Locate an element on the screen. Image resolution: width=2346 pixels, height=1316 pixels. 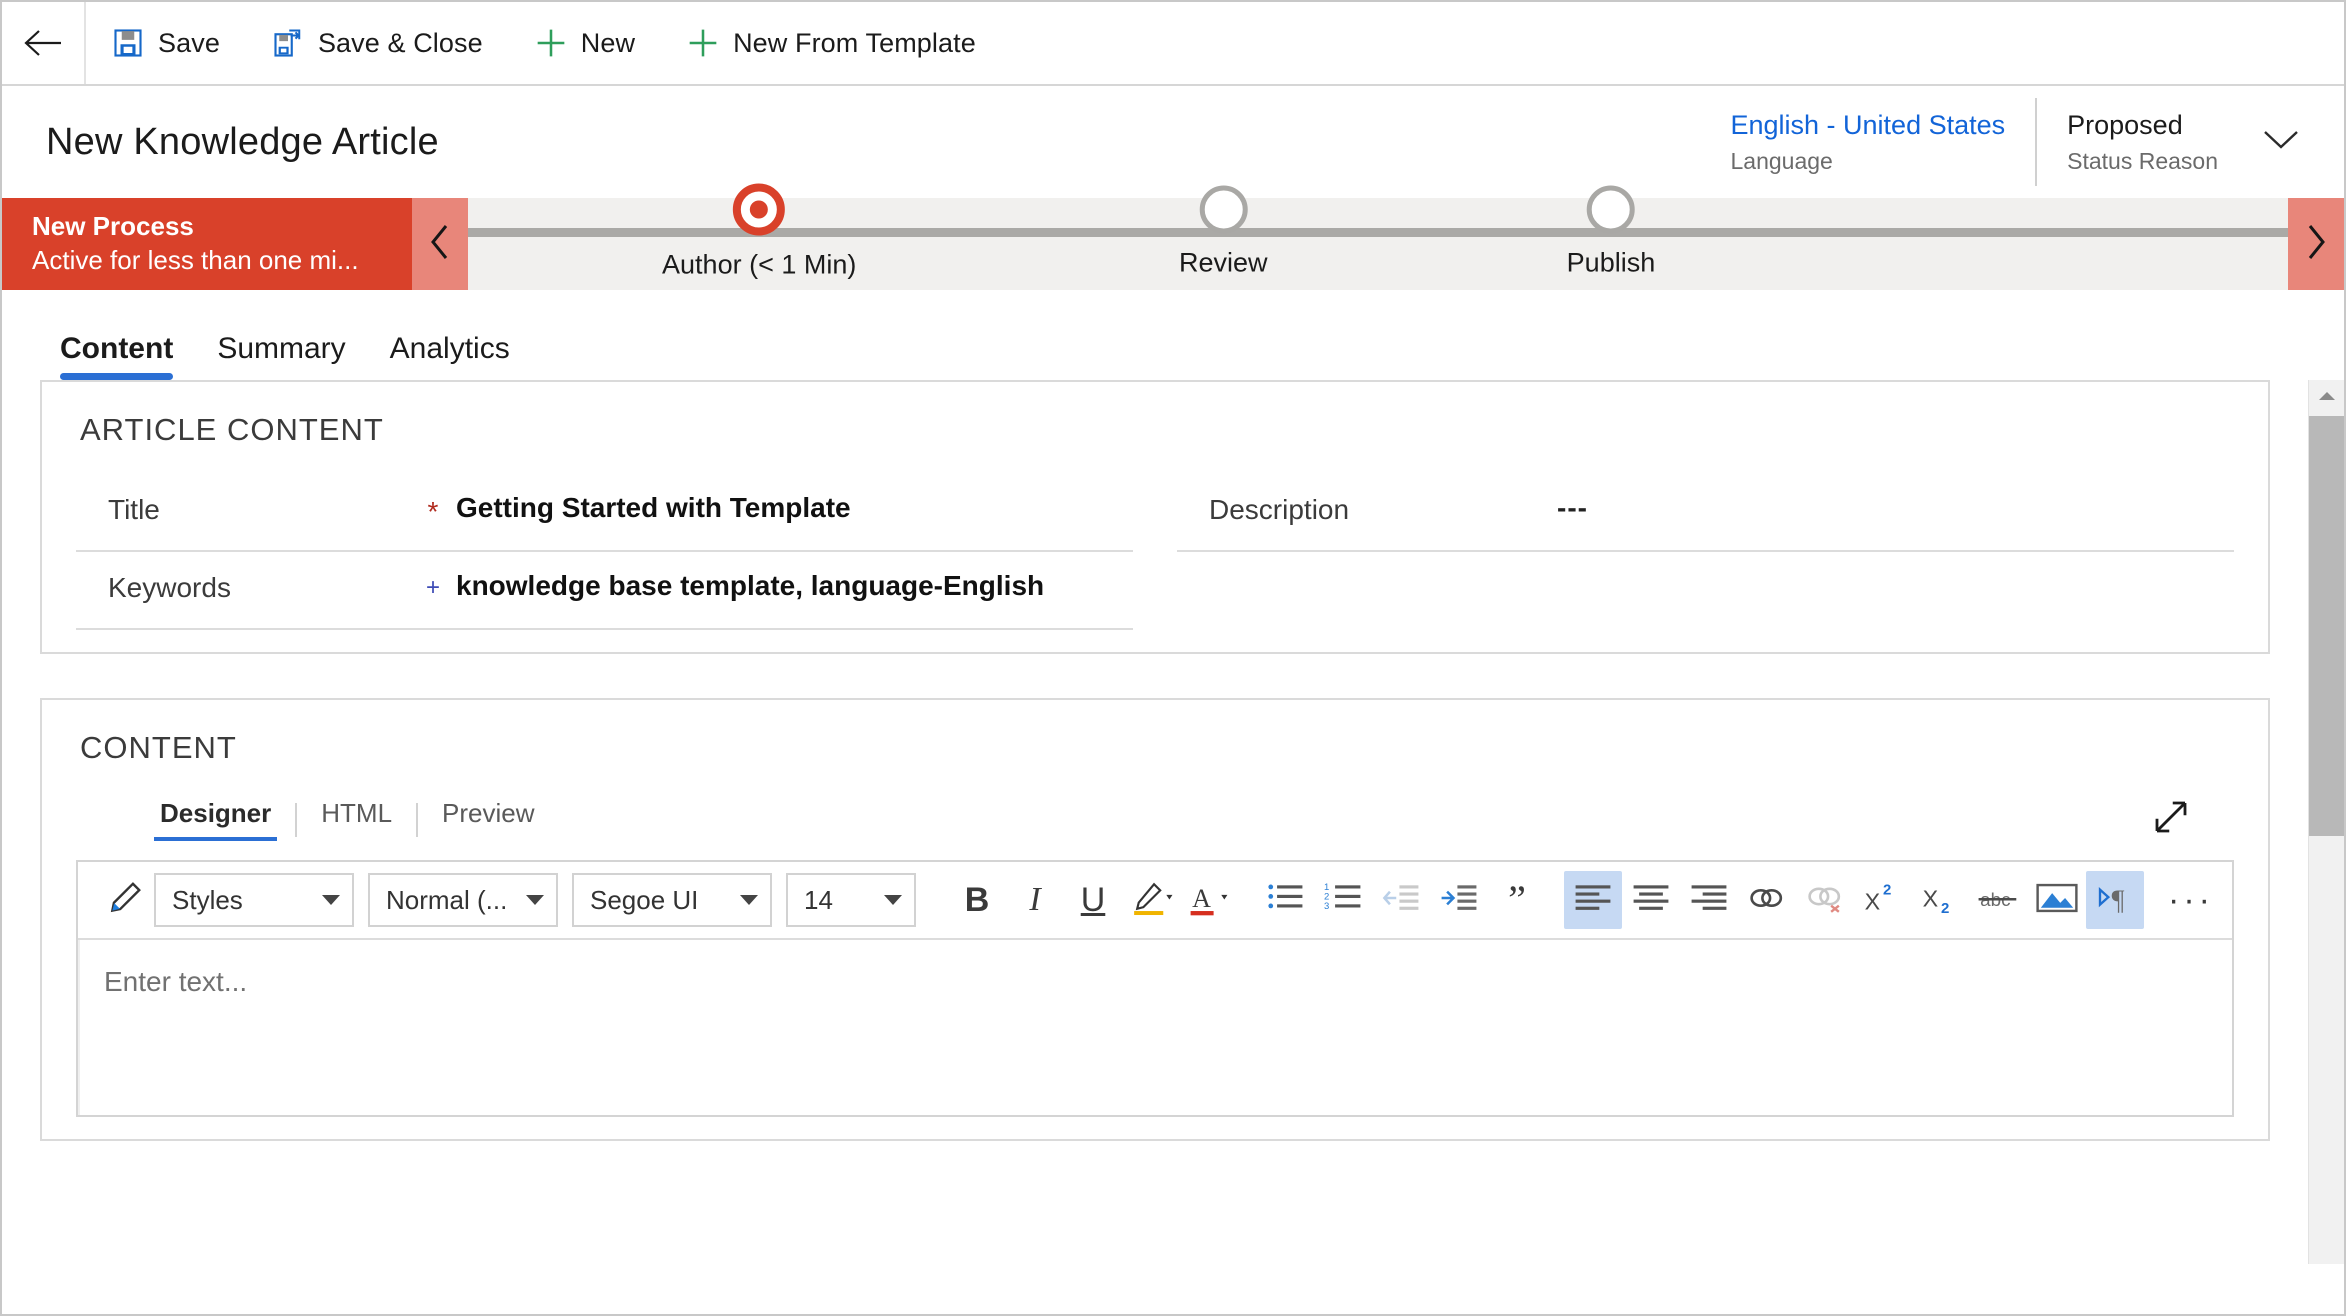
editor-tab-designer: Designer is located at coordinates (215, 819).